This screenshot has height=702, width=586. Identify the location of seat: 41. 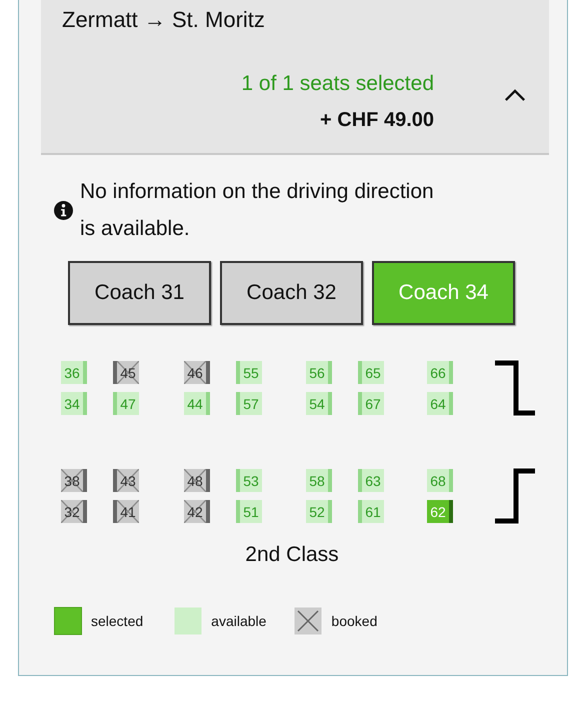
(126, 511).